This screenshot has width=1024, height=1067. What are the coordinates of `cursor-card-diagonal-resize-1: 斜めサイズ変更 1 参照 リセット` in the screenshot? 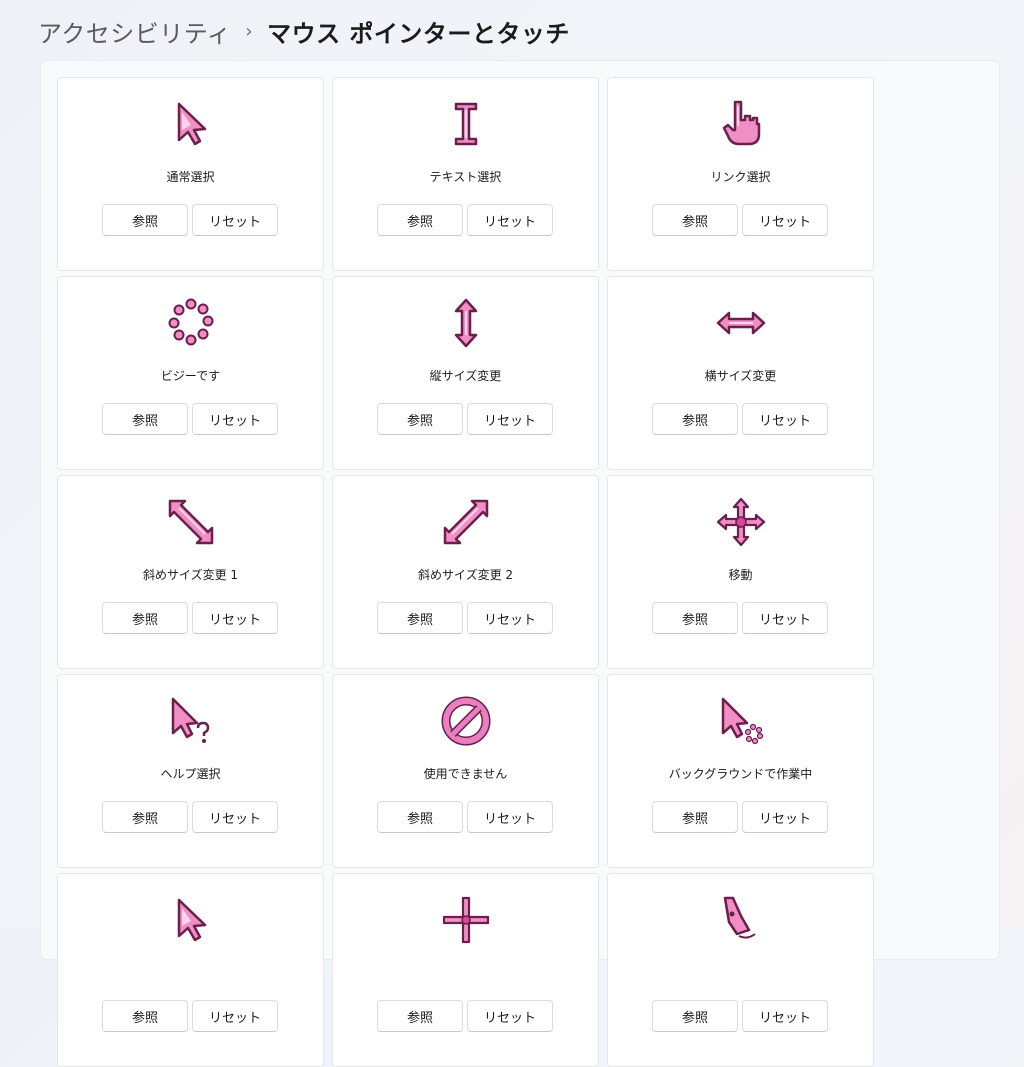 It's located at (190, 572).